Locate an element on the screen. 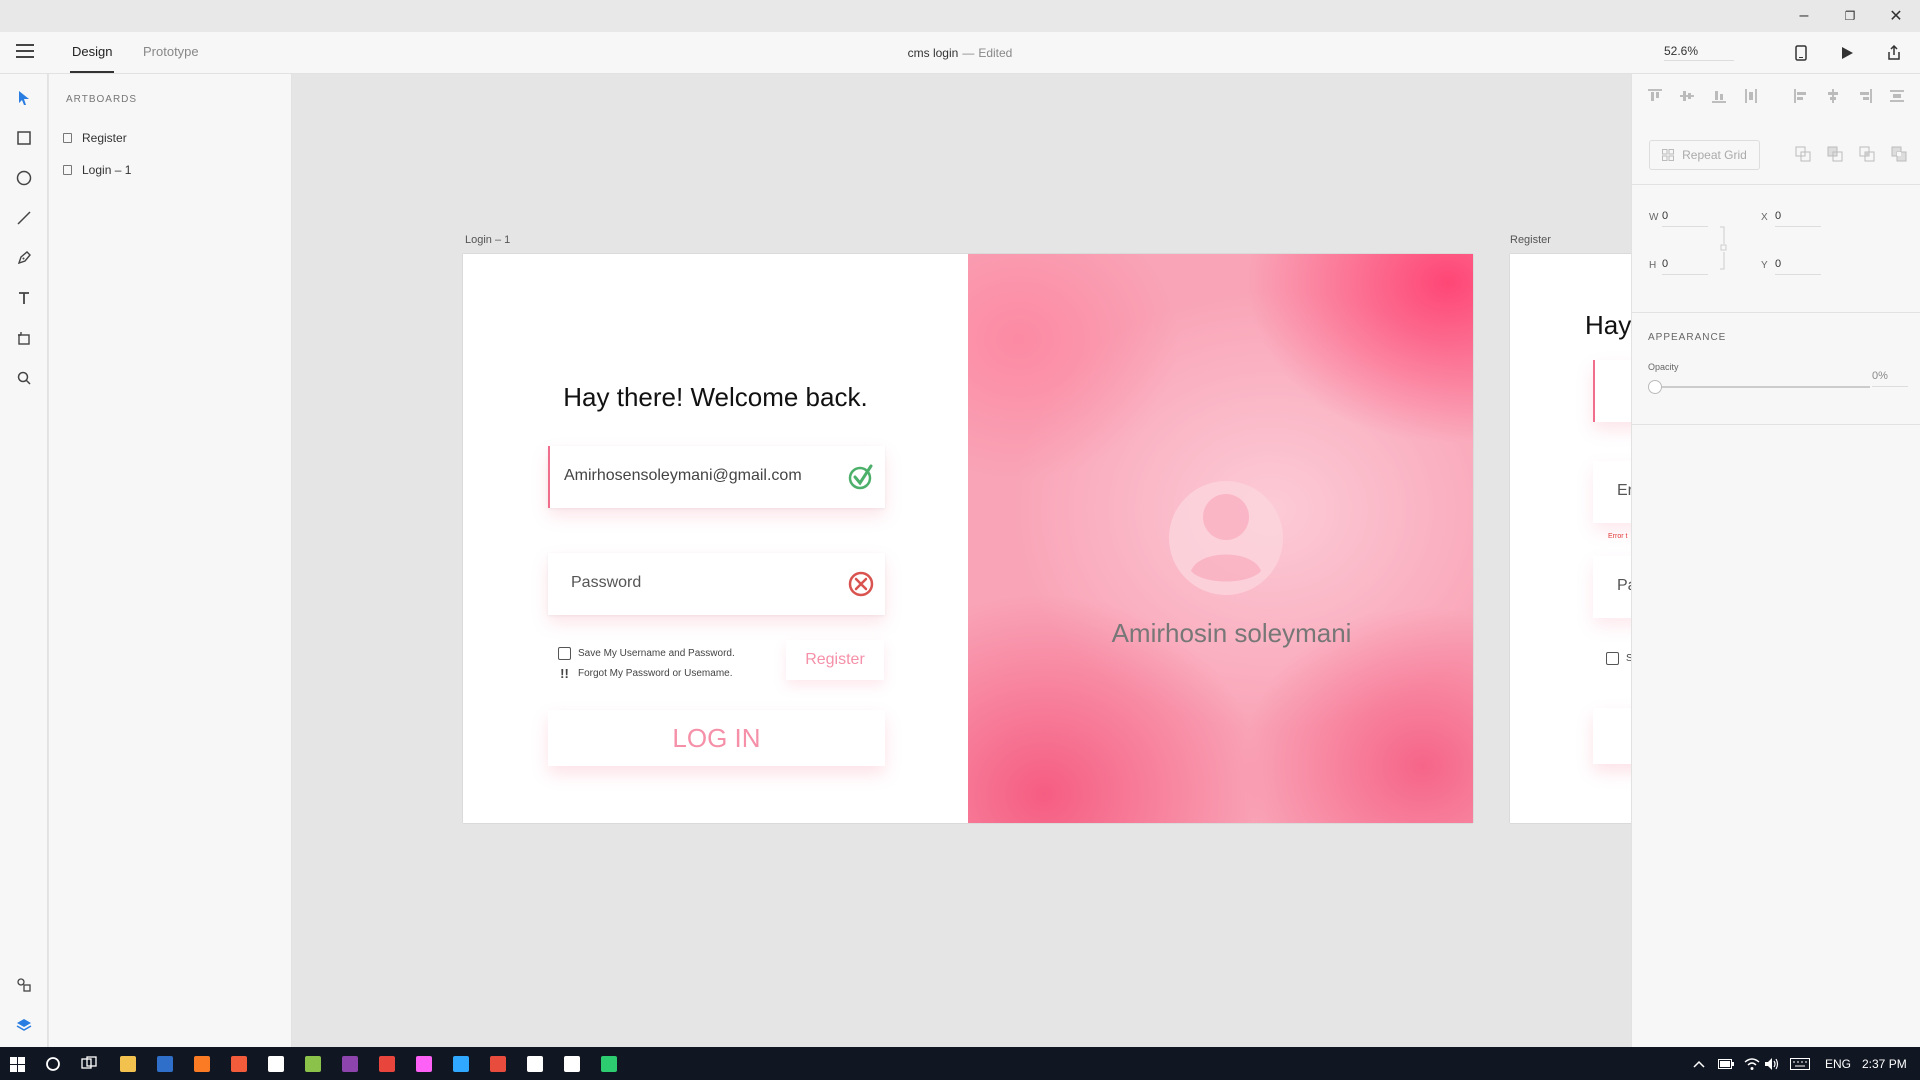 This screenshot has width=1920, height=1080. hamburger-menu-icon is located at coordinates (25, 52).